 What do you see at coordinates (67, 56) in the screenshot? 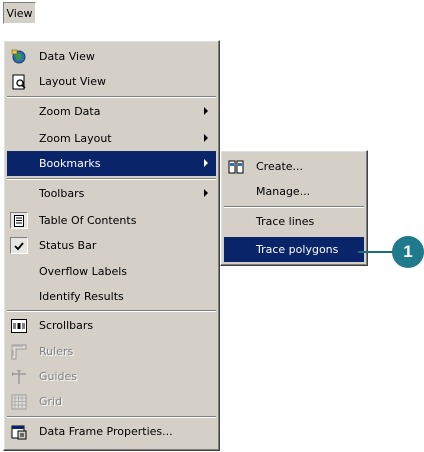
I see `menu-item-label: Data View` at bounding box center [67, 56].